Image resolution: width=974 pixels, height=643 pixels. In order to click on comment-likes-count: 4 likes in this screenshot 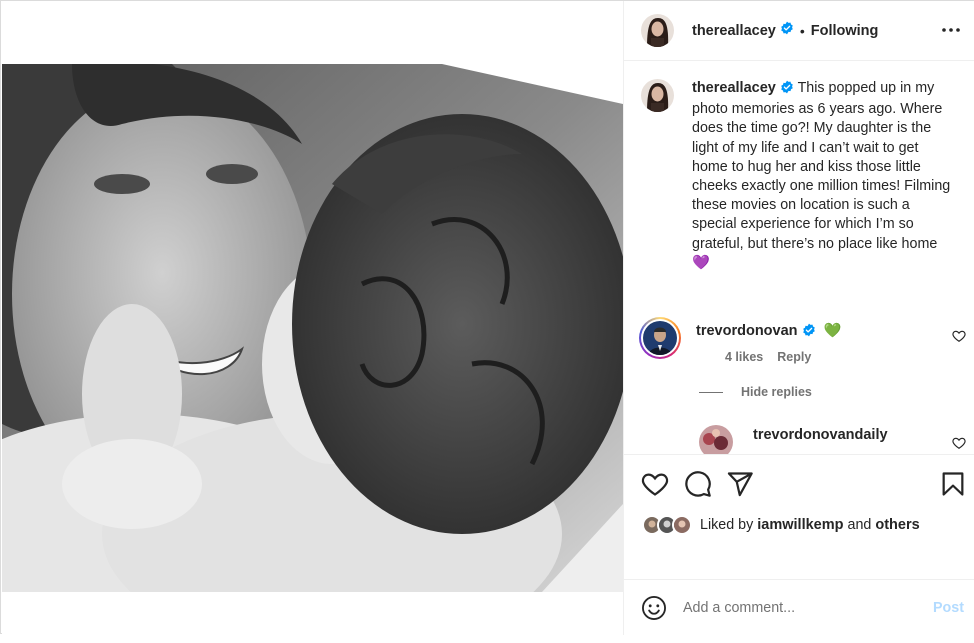, I will do `click(744, 357)`.